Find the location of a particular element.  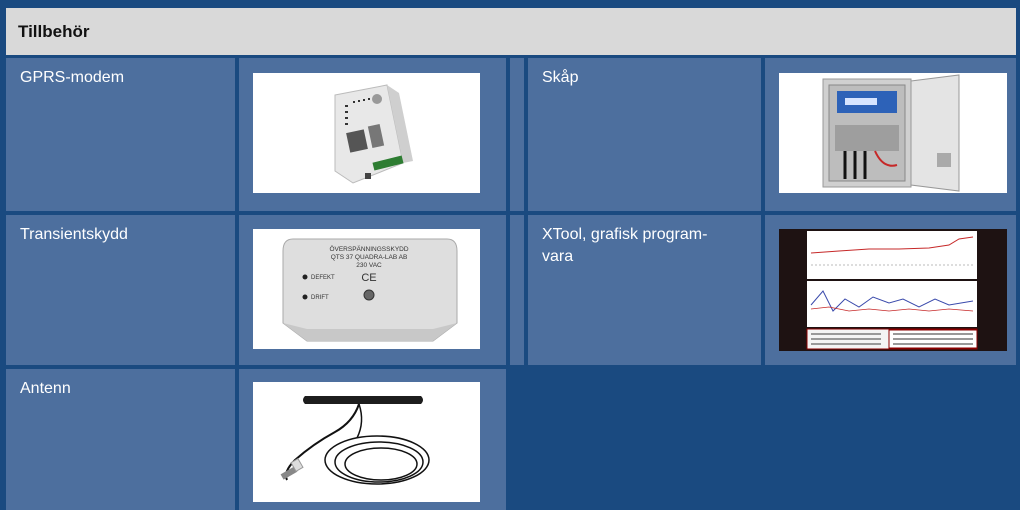

table-title: Tillbehör is located at coordinates (54, 31).